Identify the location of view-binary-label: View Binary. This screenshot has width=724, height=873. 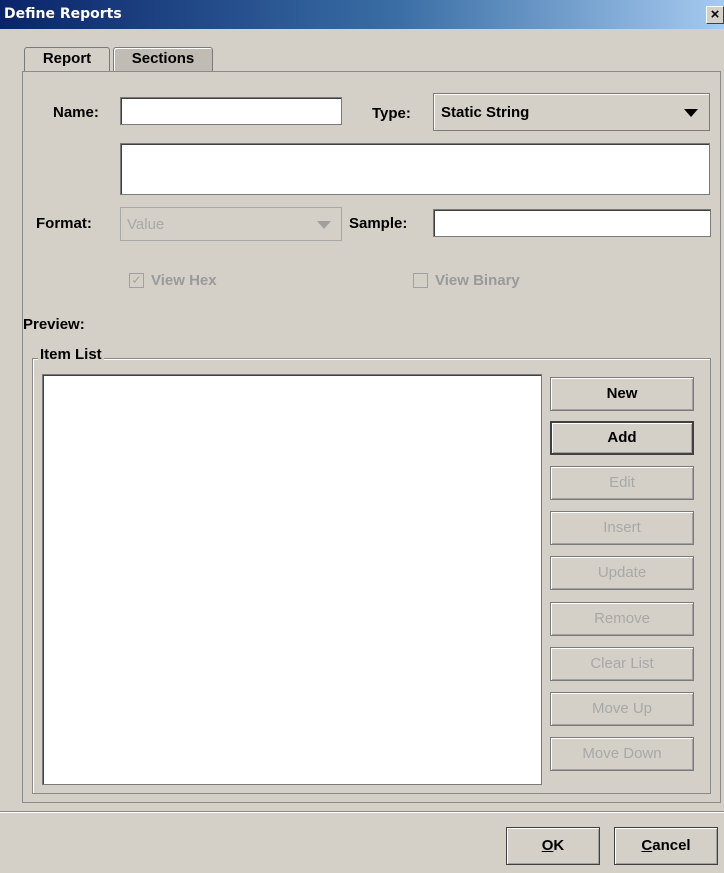
(477, 280).